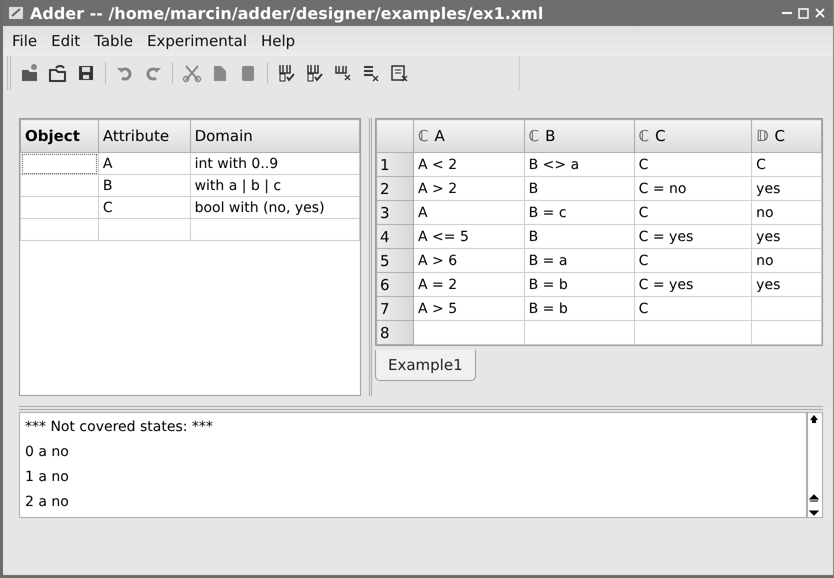  I want to click on table-cell: A <= 5, so click(469, 236).